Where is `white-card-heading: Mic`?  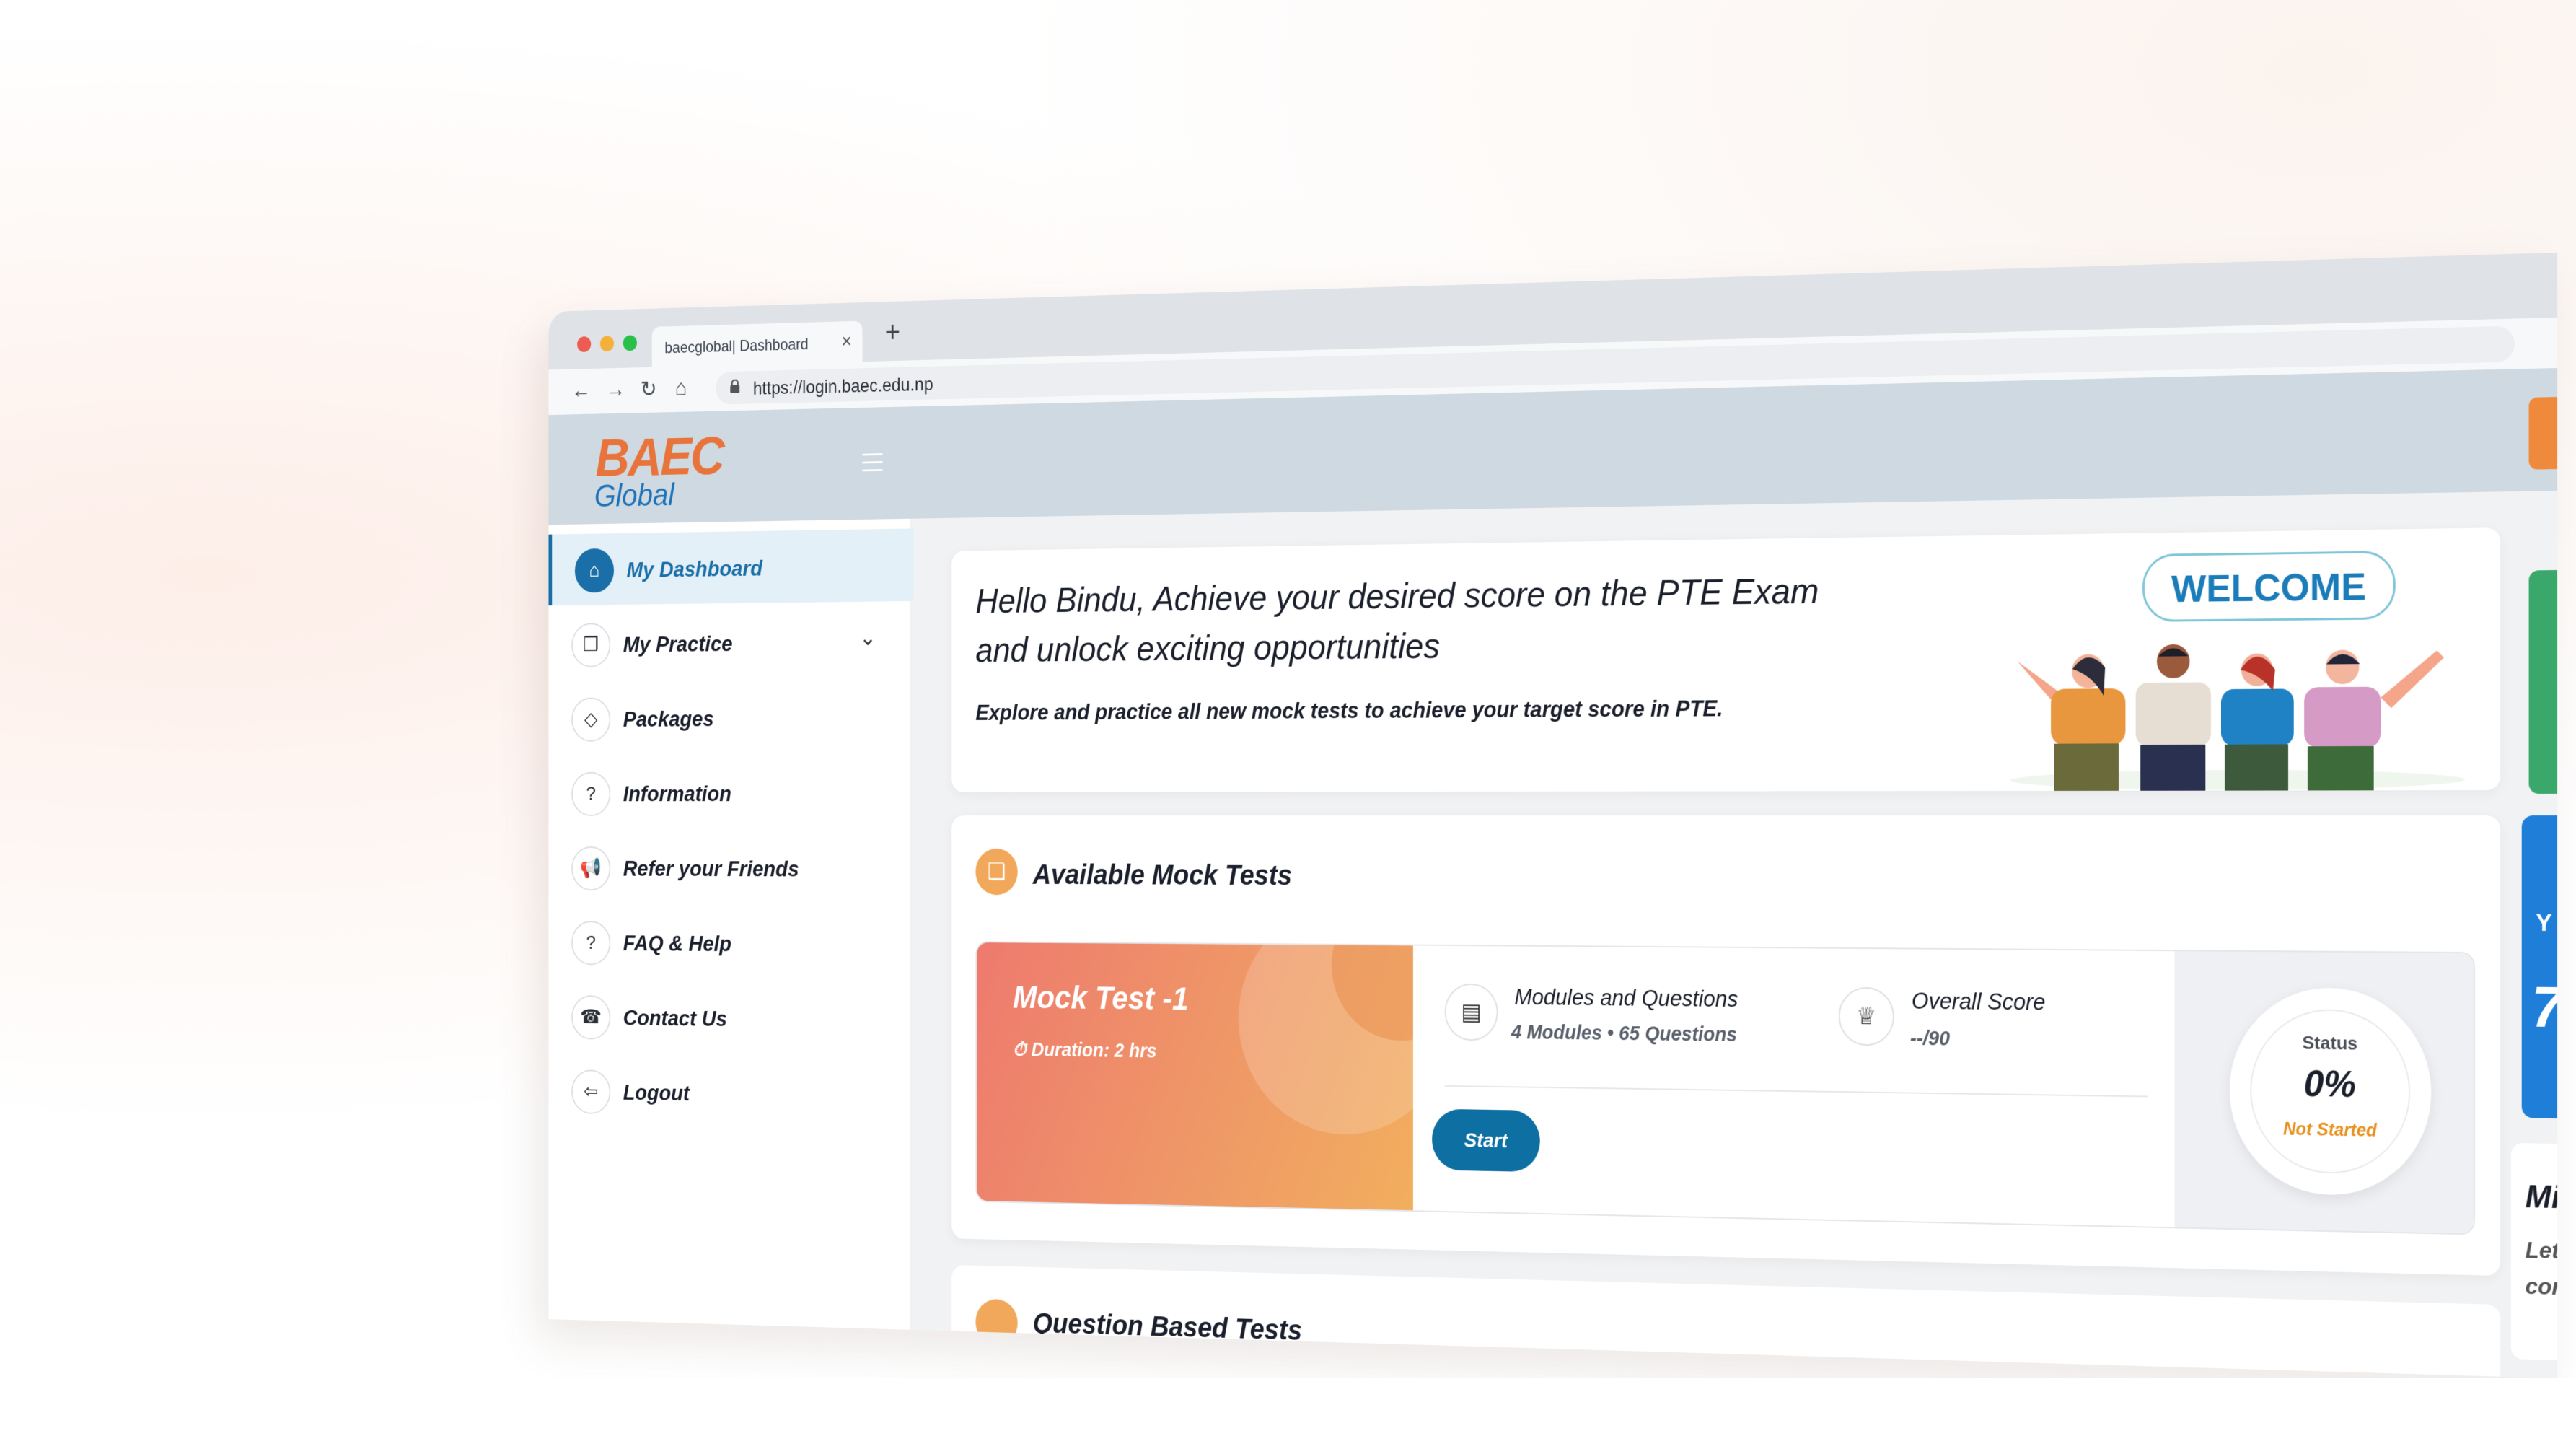 white-card-heading: Mic is located at coordinates (2541, 1197).